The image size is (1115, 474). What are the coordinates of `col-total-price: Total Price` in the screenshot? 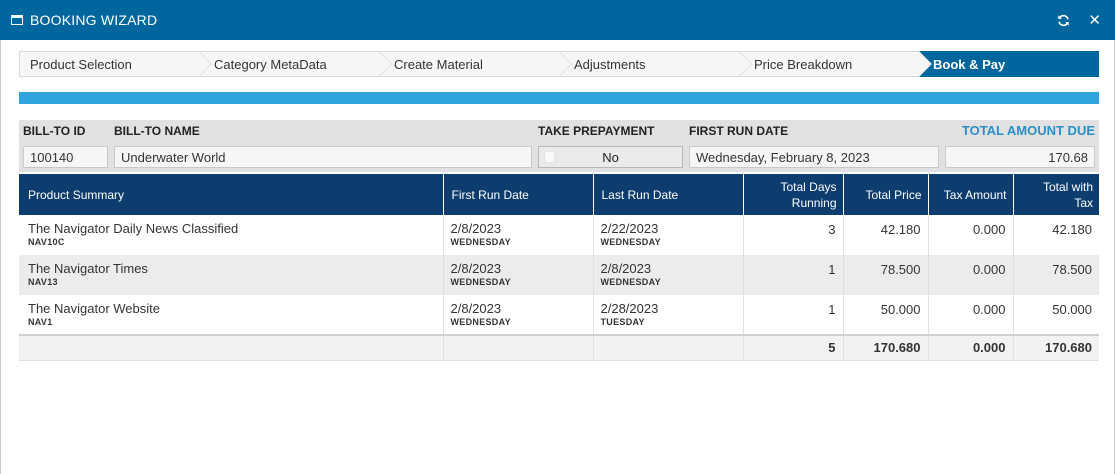 It's located at (886, 194).